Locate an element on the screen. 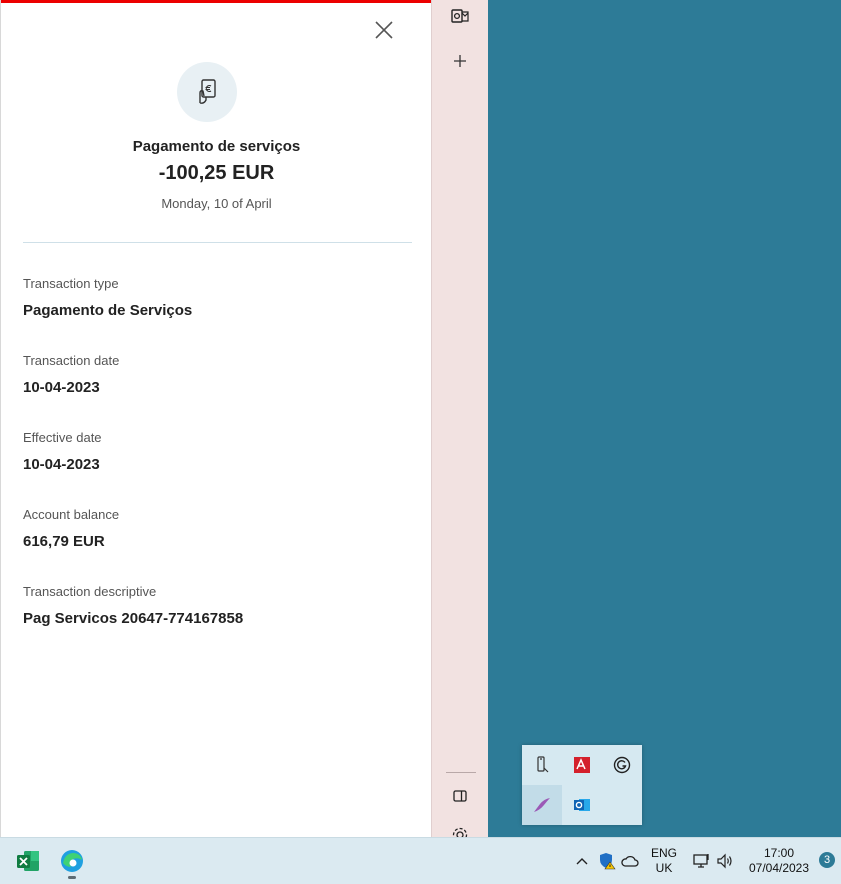 The width and height of the screenshot is (841, 884). taskbar: ENG UK 17:00 07/04/2023 is located at coordinates (420, 860).